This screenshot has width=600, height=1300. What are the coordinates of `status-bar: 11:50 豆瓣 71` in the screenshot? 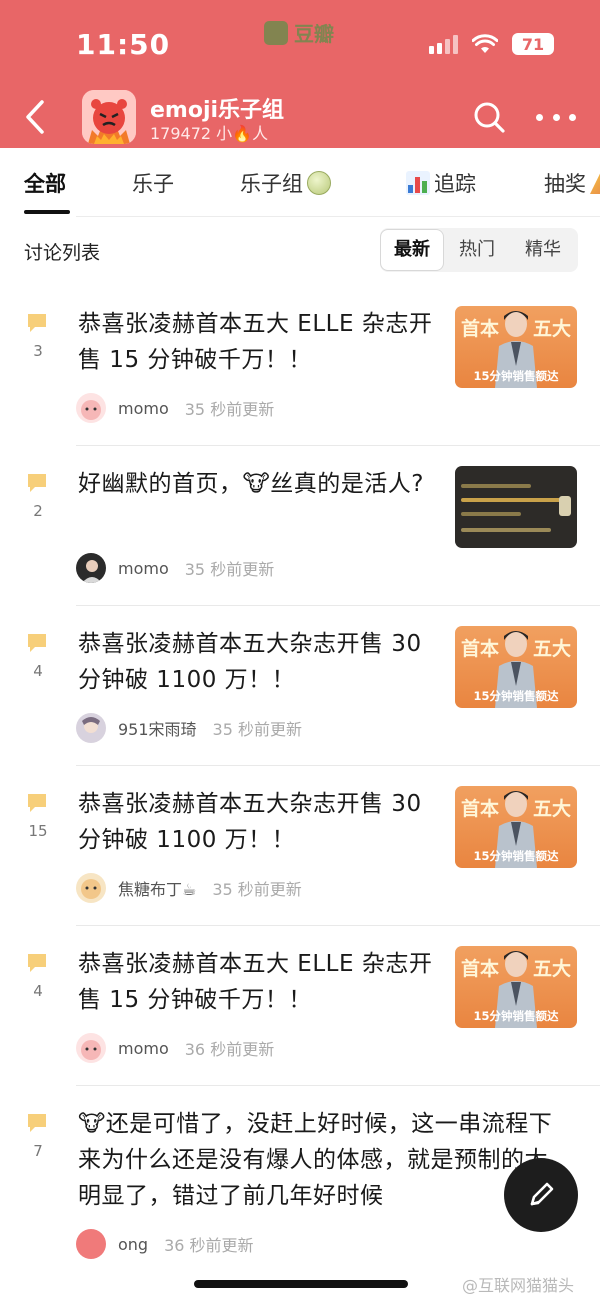 It's located at (300, 45).